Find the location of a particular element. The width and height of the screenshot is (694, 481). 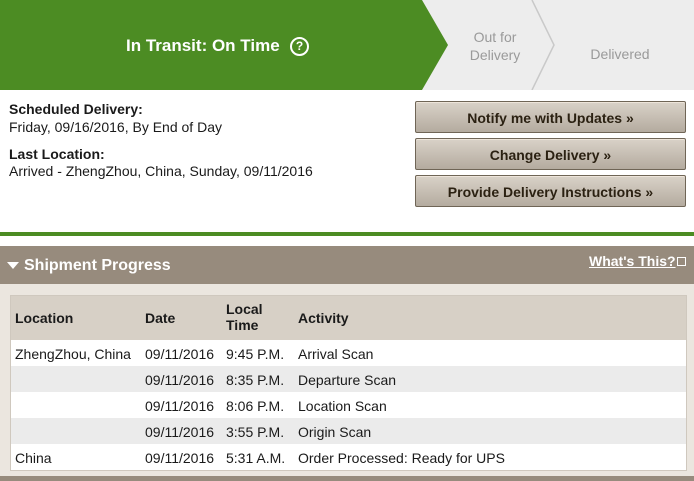

current-step-arrow is located at coordinates (435, 45).